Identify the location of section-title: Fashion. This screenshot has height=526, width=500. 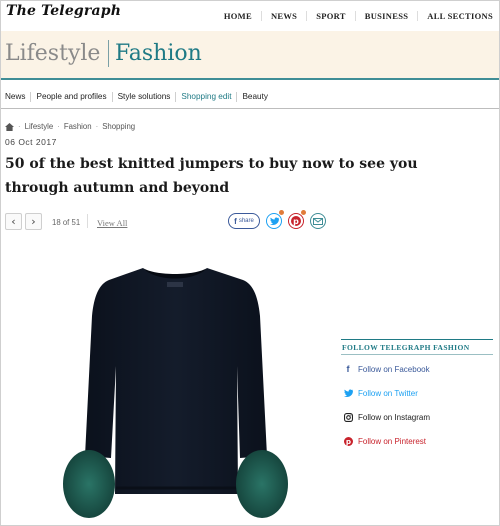
(158, 53).